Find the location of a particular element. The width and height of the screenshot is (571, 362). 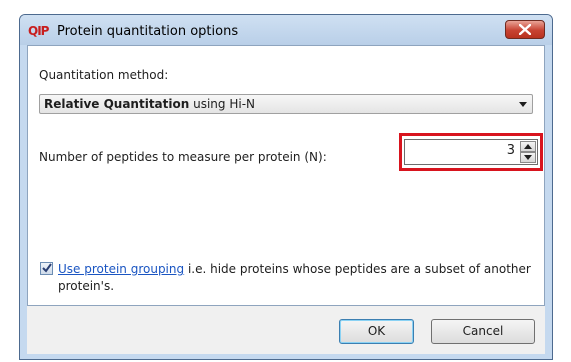

dropdown-selected-value: Relative Quantitation using Hi-N is located at coordinates (149, 104).